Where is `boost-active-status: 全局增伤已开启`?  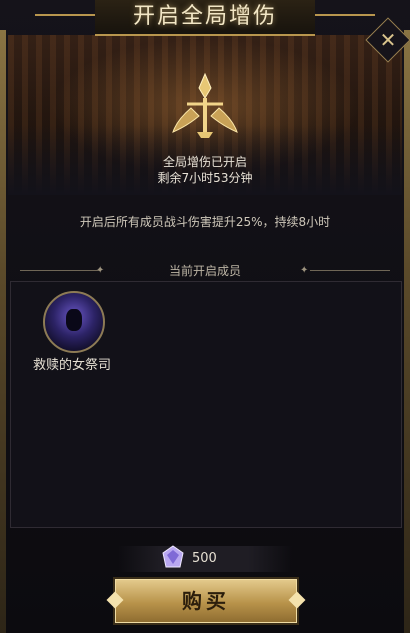 boost-active-status: 全局增伤已开启 is located at coordinates (204, 162).